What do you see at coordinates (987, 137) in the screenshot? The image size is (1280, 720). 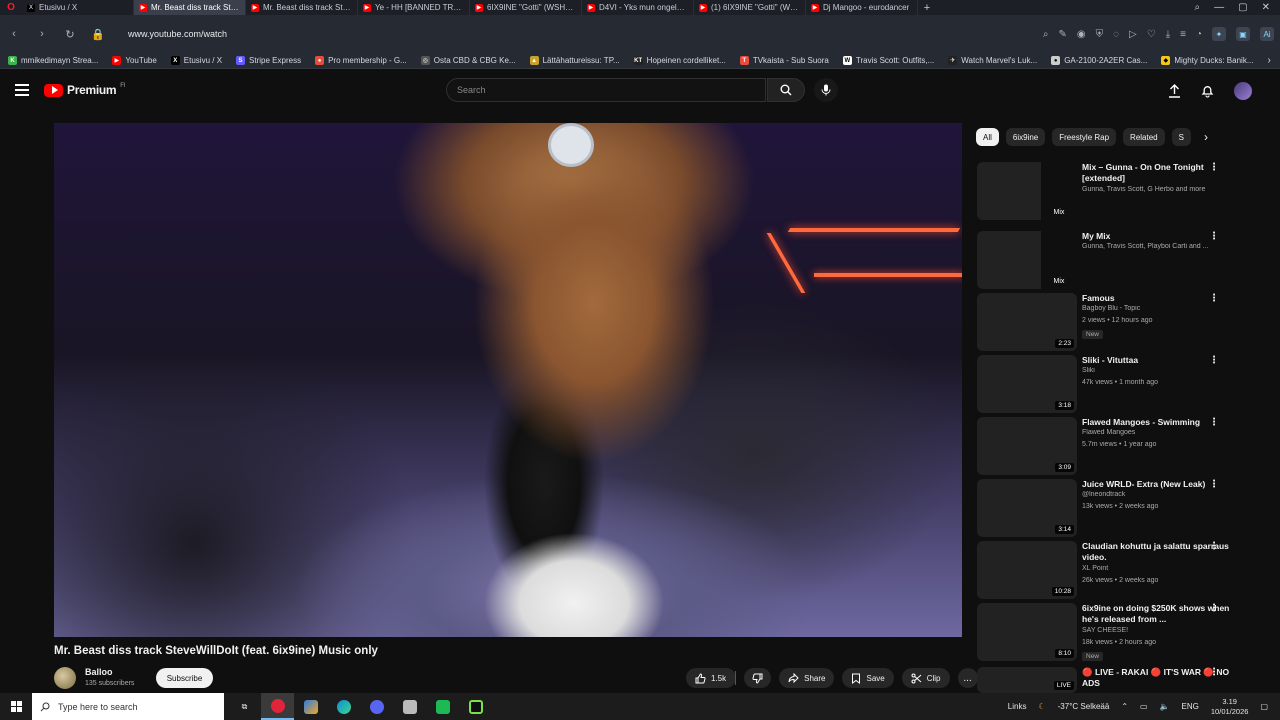 I see `filter-chip: All` at bounding box center [987, 137].